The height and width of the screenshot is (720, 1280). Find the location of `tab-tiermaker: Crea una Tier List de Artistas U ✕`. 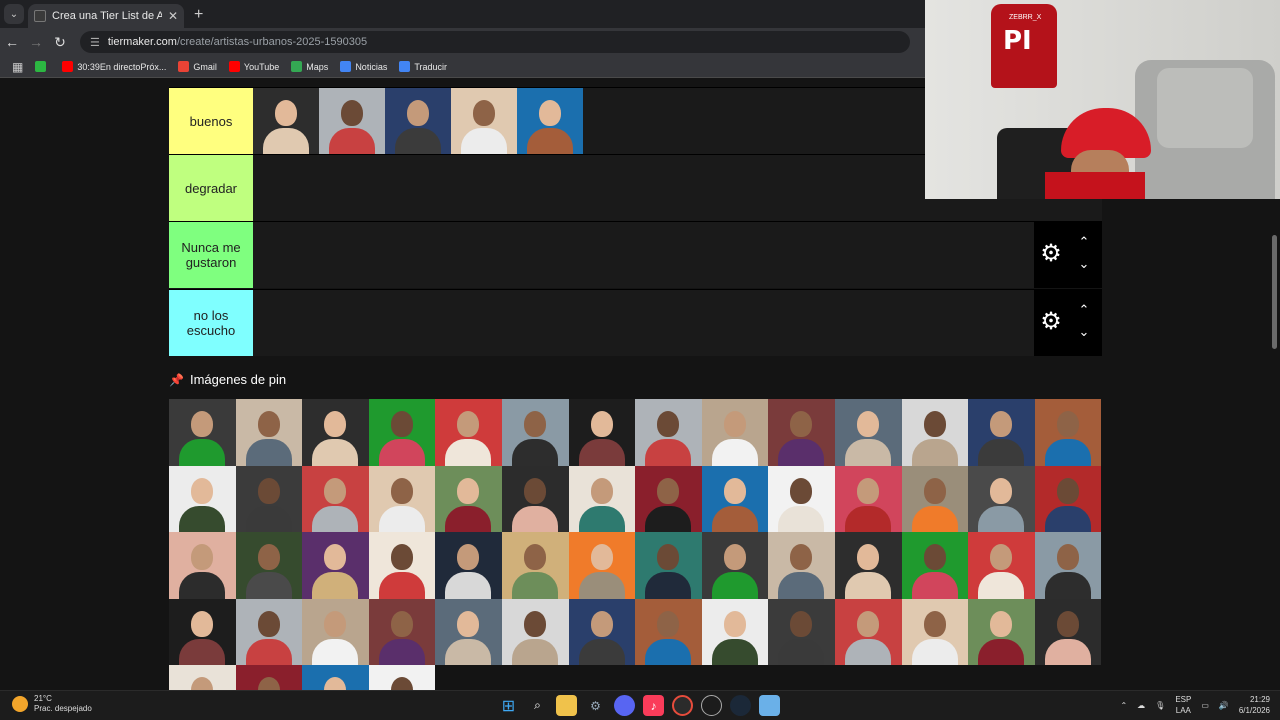

tab-tiermaker: Crea una Tier List de Artistas U ✕ is located at coordinates (106, 16).